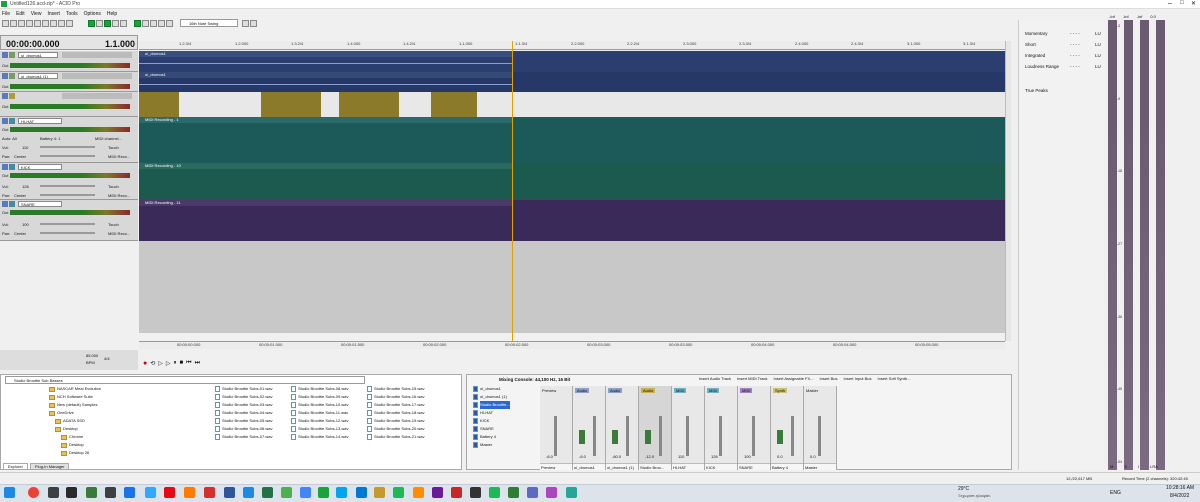 The height and width of the screenshot is (502, 1200). Describe the element at coordinates (40, 167) in the screenshot. I see `track-name: KICK` at that location.